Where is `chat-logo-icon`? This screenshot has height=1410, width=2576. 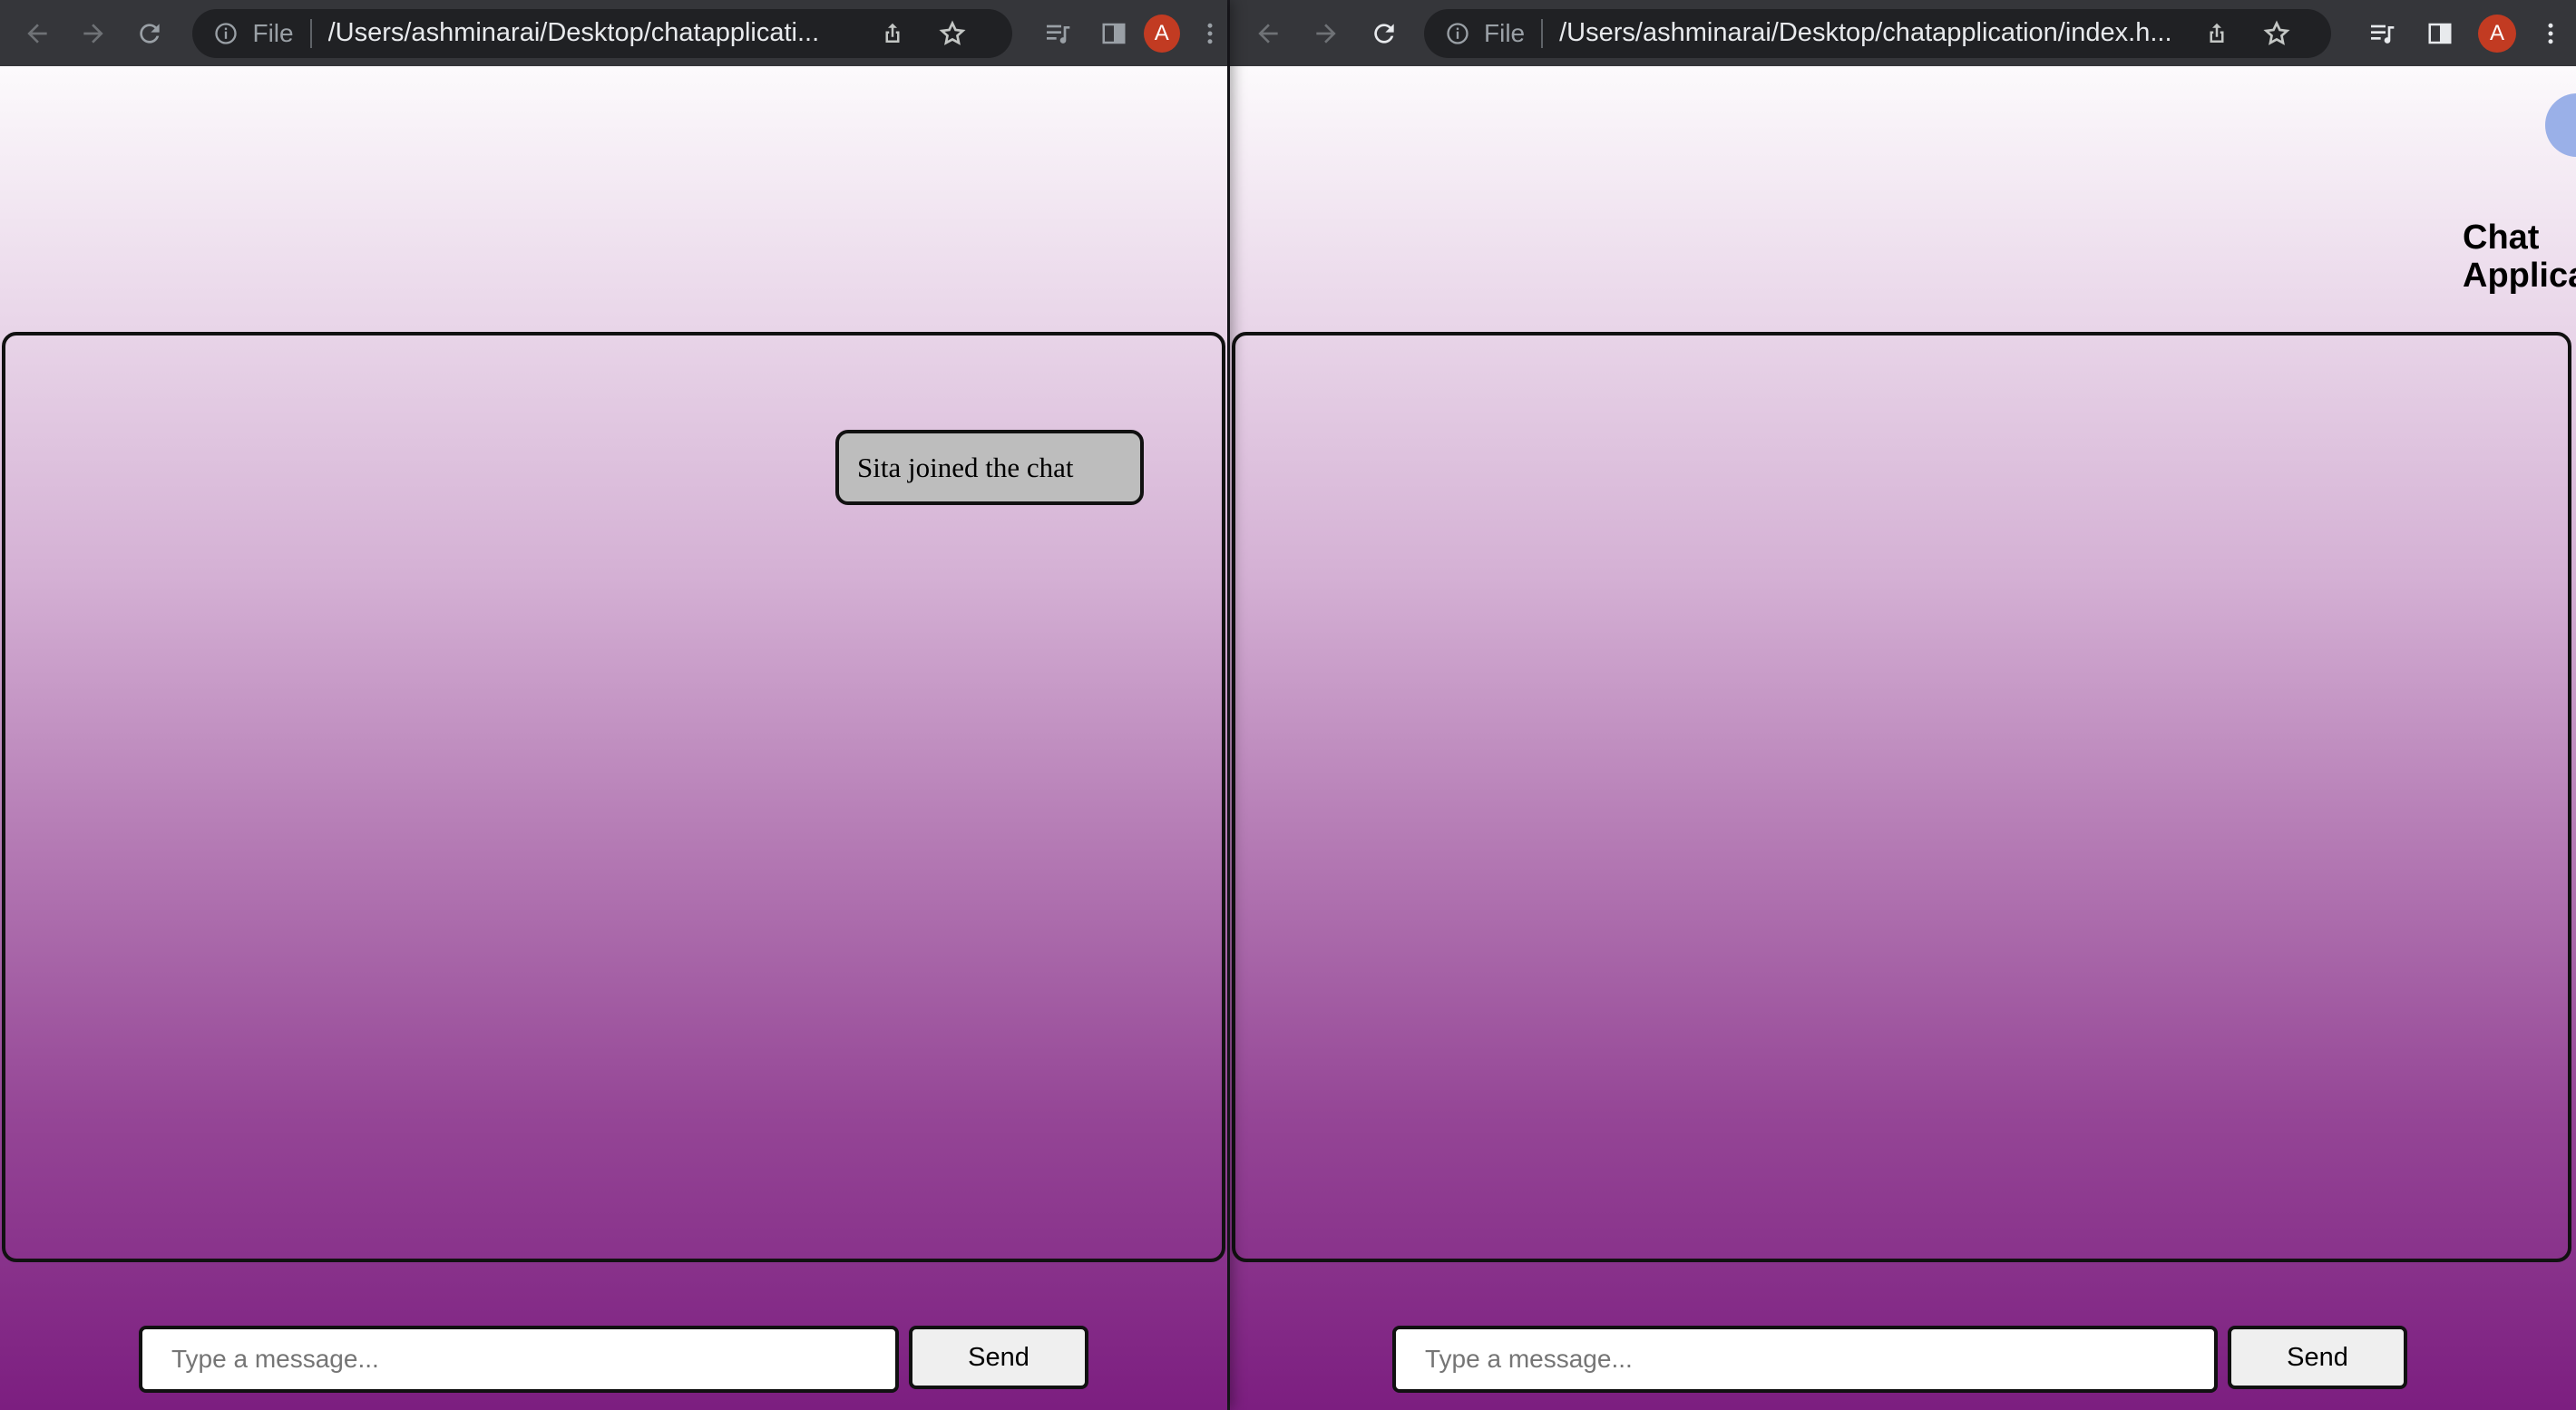
chat-logo-icon is located at coordinates (2560, 125).